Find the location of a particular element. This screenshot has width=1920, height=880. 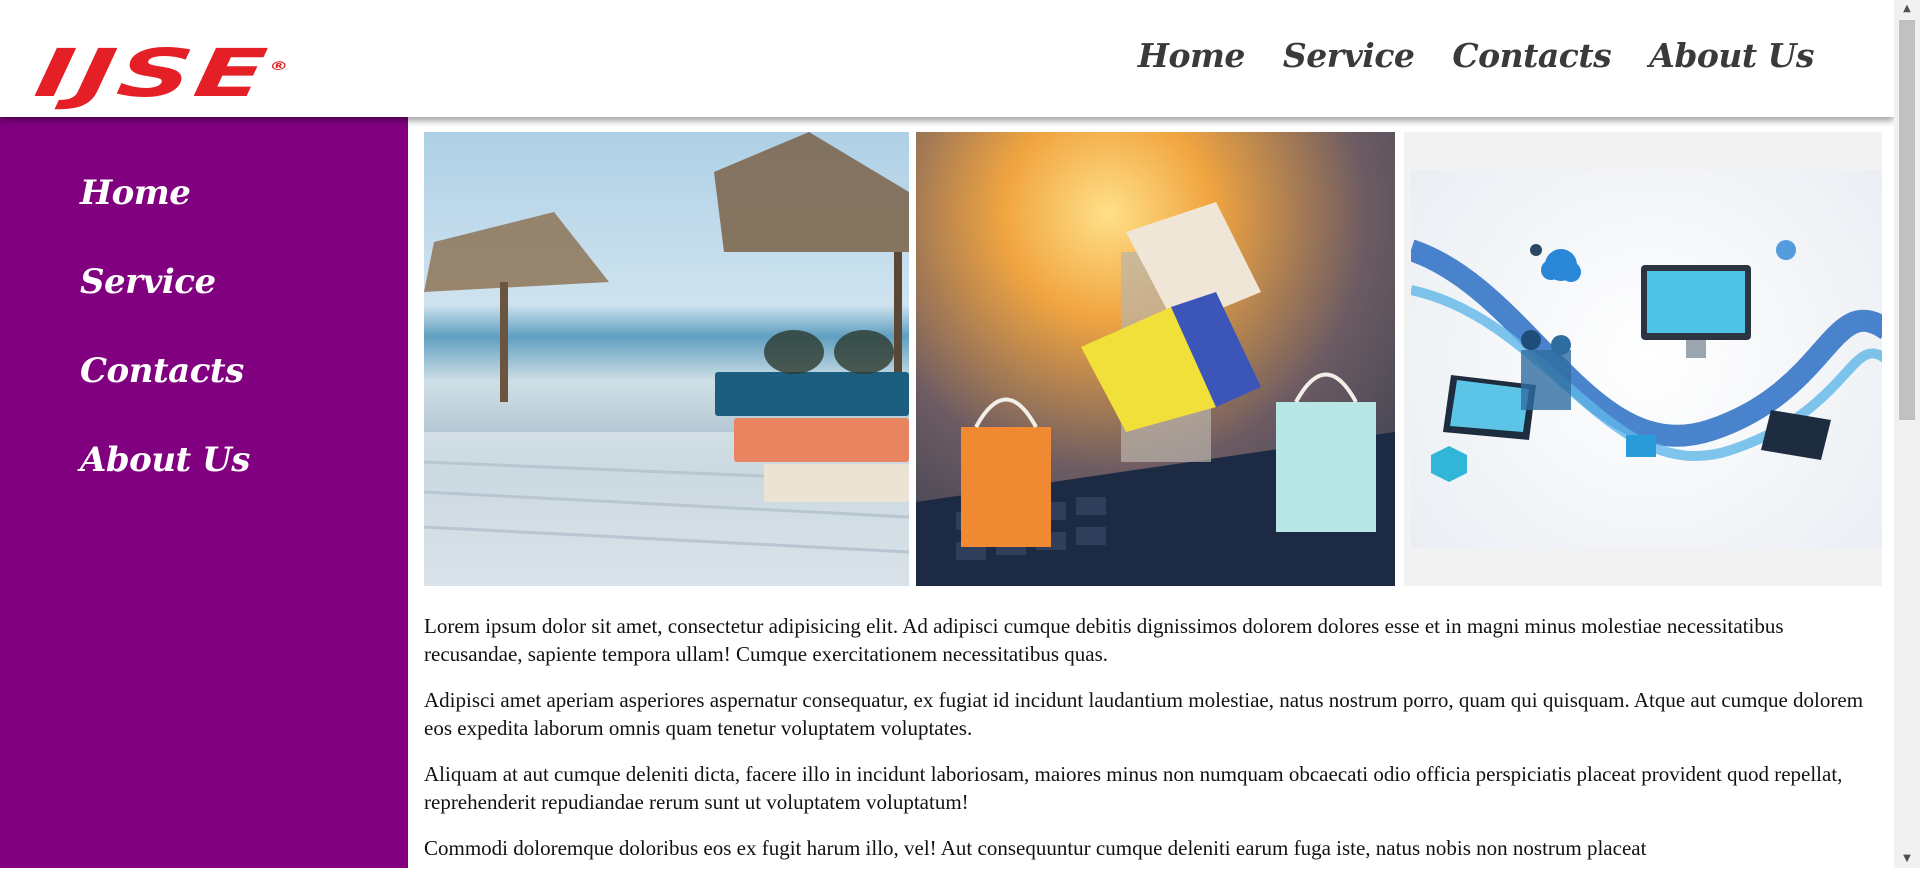

technology-panel is located at coordinates (1644, 359).